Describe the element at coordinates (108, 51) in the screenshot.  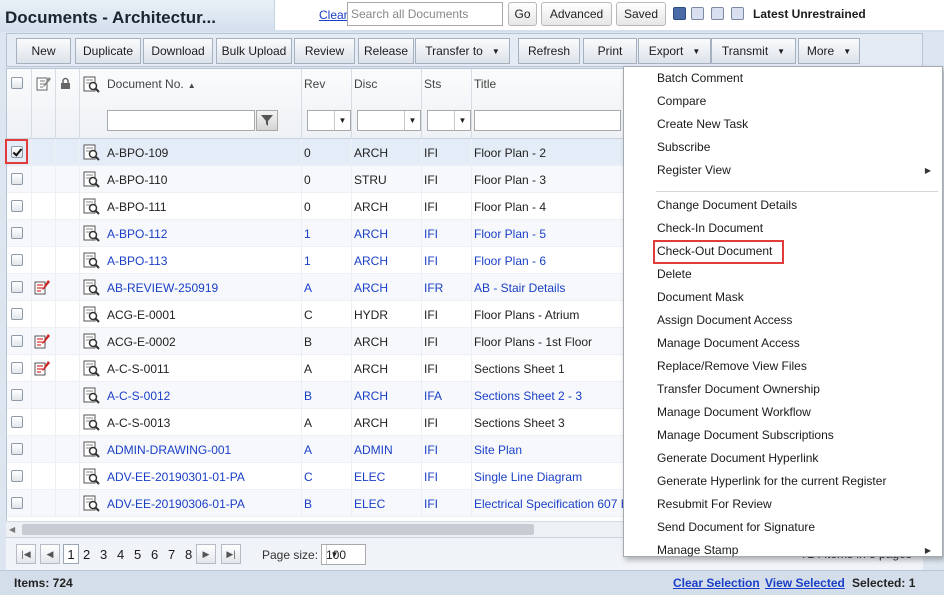
I see `duplicate-button: Duplicate` at that location.